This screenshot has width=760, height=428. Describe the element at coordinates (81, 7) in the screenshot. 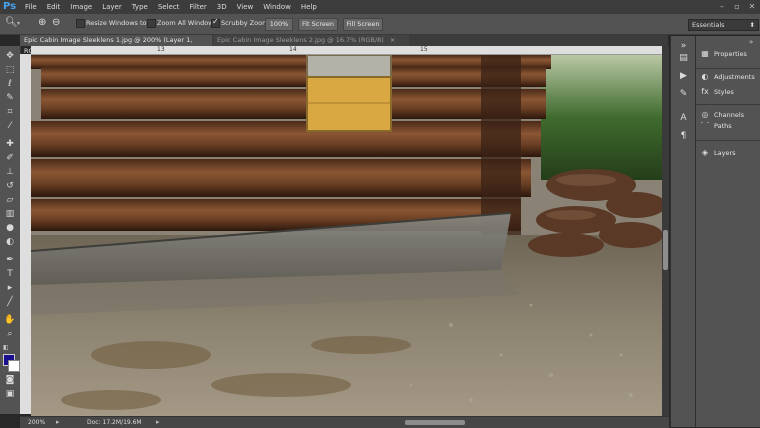

I see `menu-image: Image` at that location.